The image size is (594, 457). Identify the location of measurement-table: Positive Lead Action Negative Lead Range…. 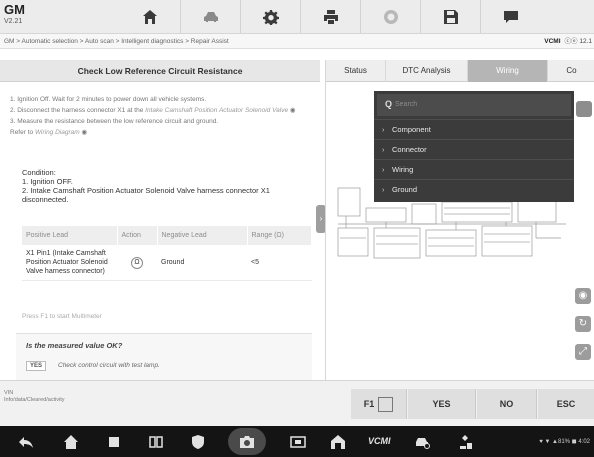
(167, 253).